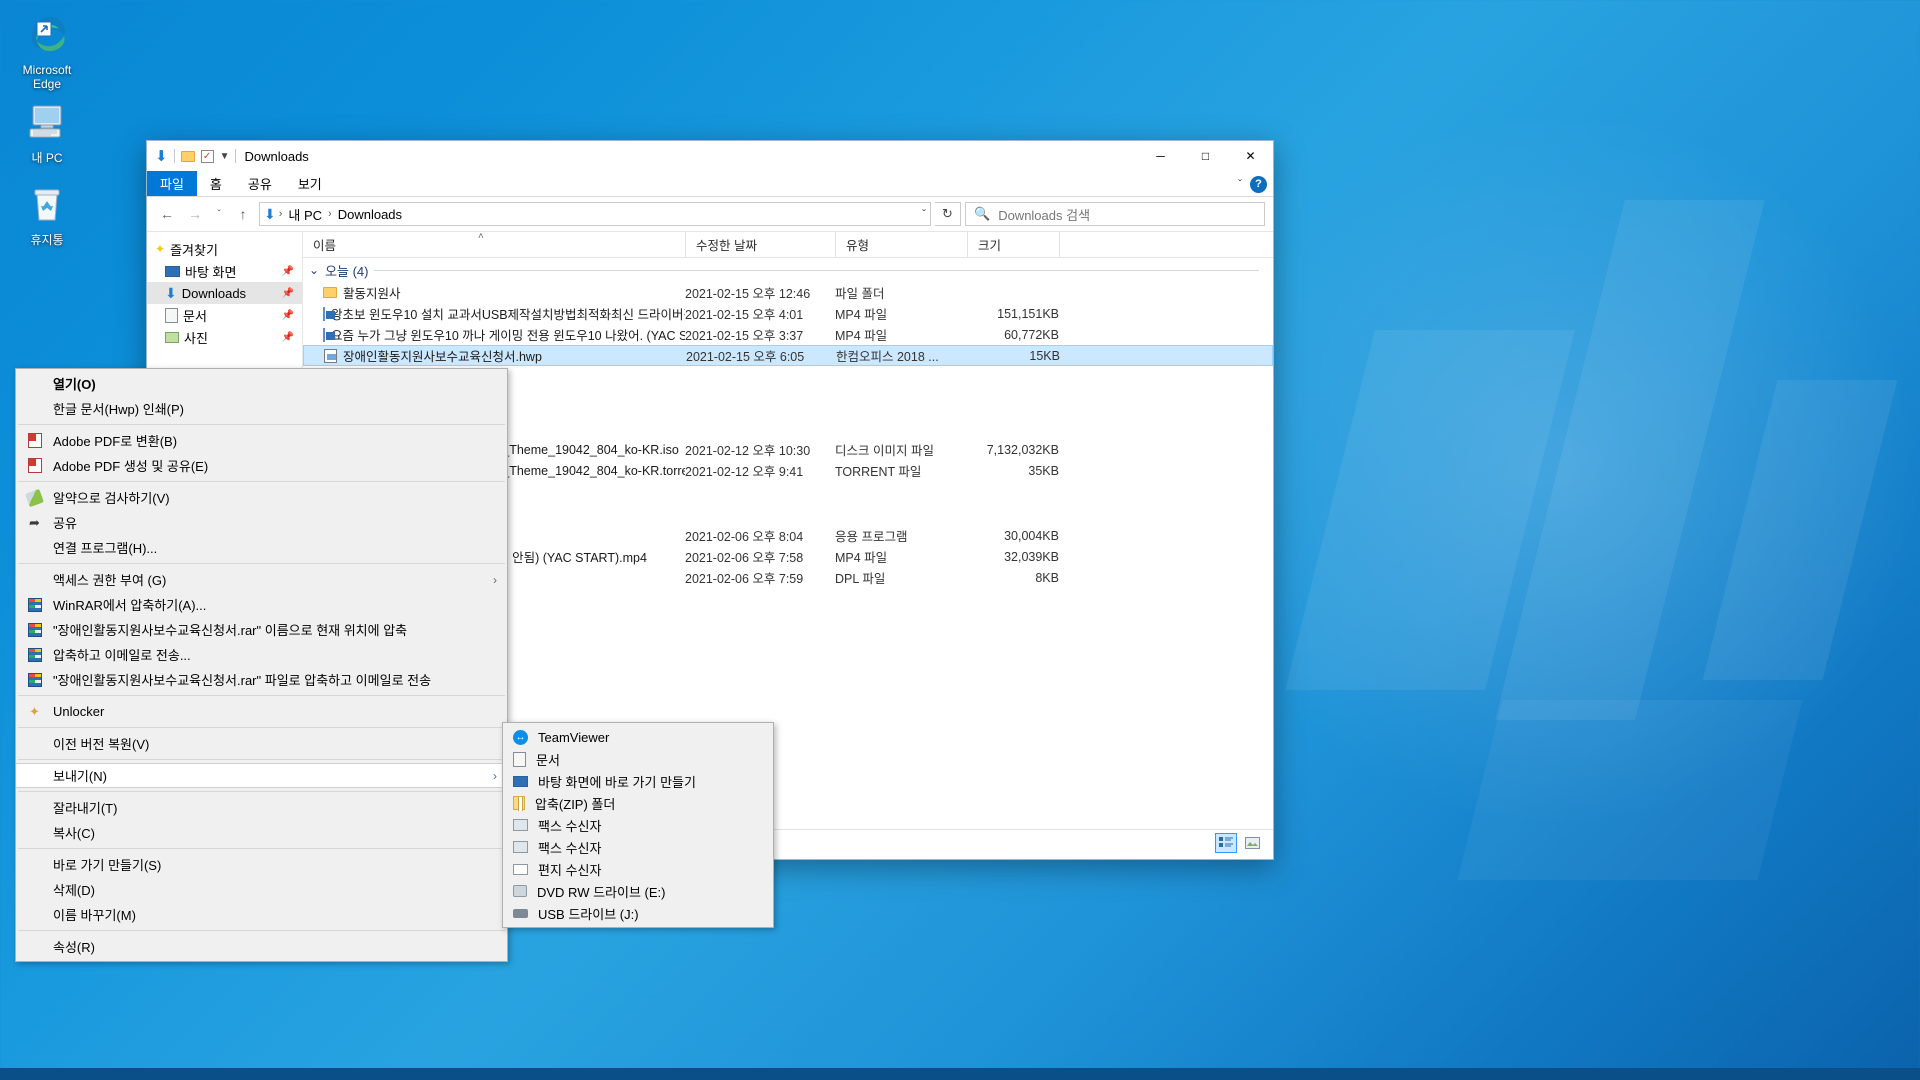 This screenshot has width=1920, height=1080. Describe the element at coordinates (710, 156) in the screenshot. I see `window-titlebar: ⬇ ✓ ▼ Downloads ─ □ ✕` at that location.